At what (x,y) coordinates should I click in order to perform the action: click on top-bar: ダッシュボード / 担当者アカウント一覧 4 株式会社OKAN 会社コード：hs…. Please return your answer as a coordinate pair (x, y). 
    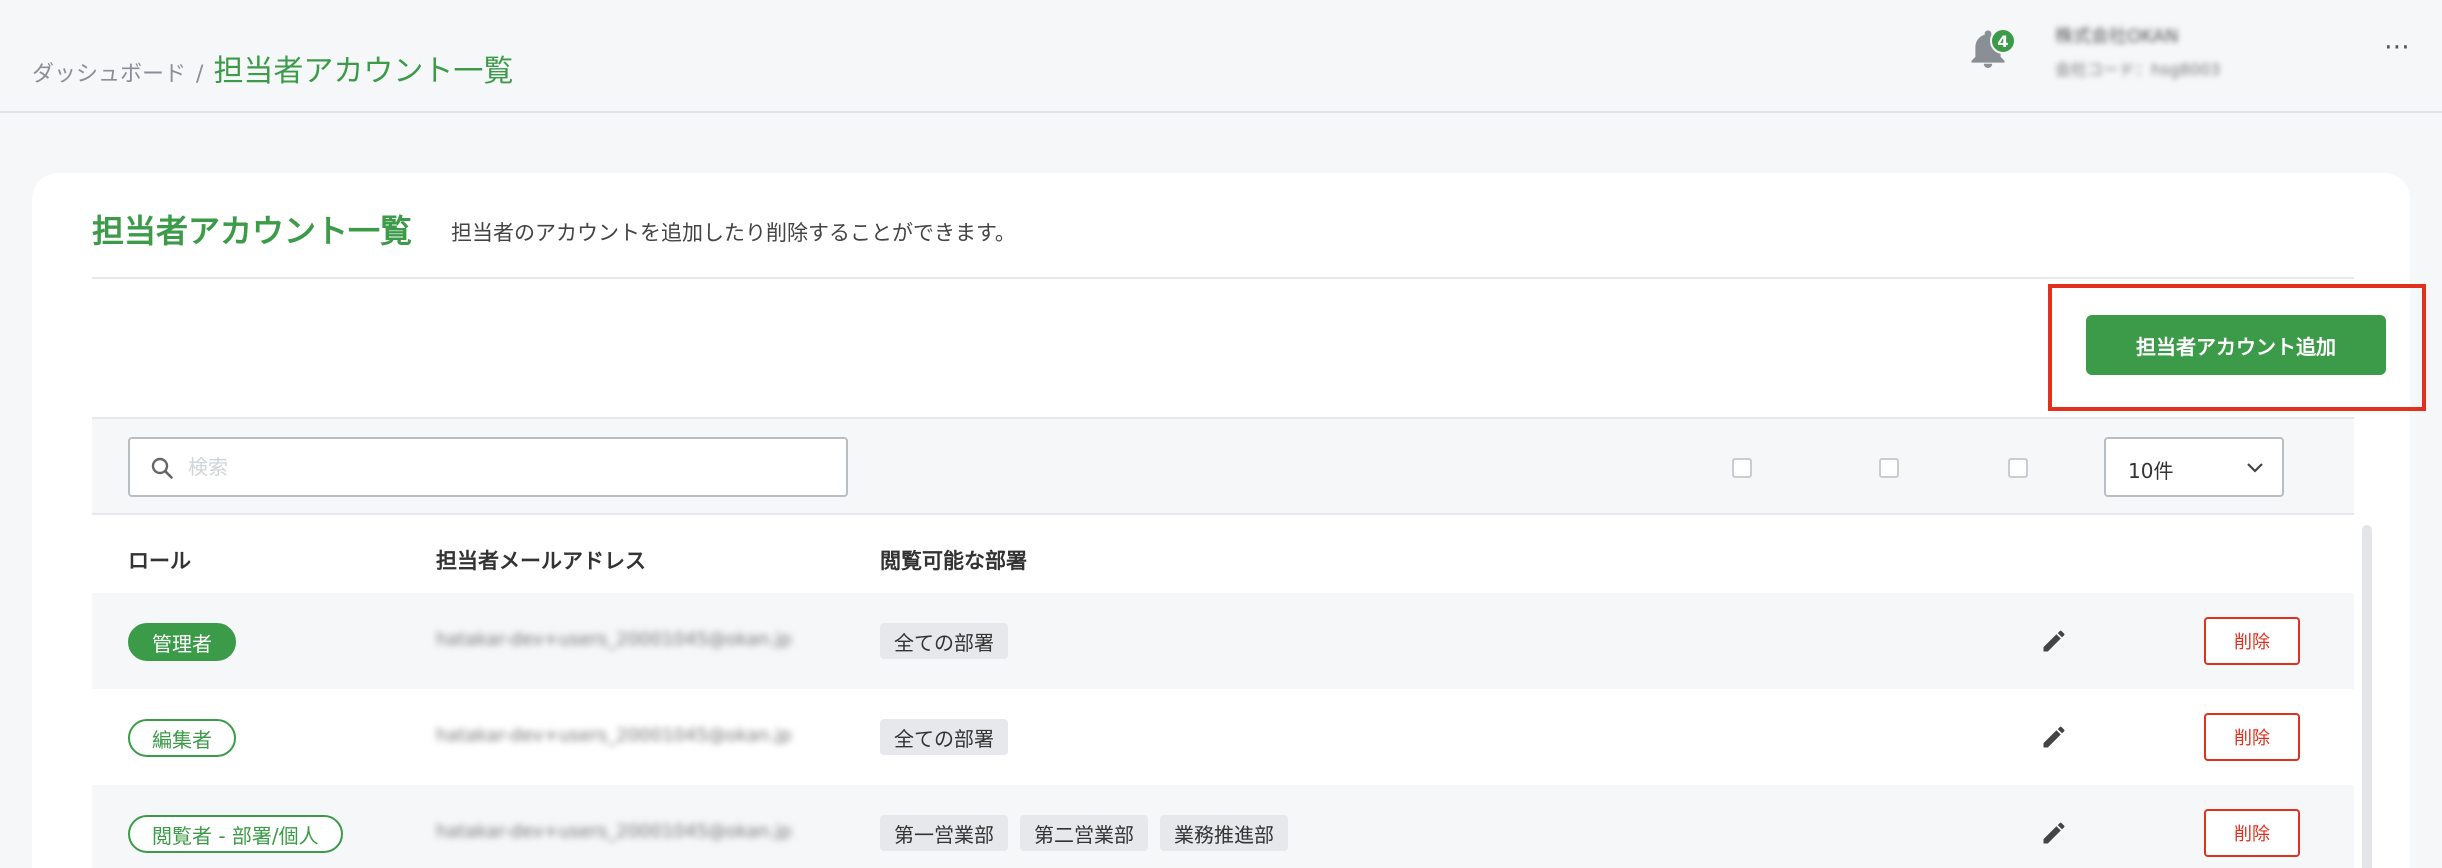
    Looking at the image, I should click on (1221, 56).